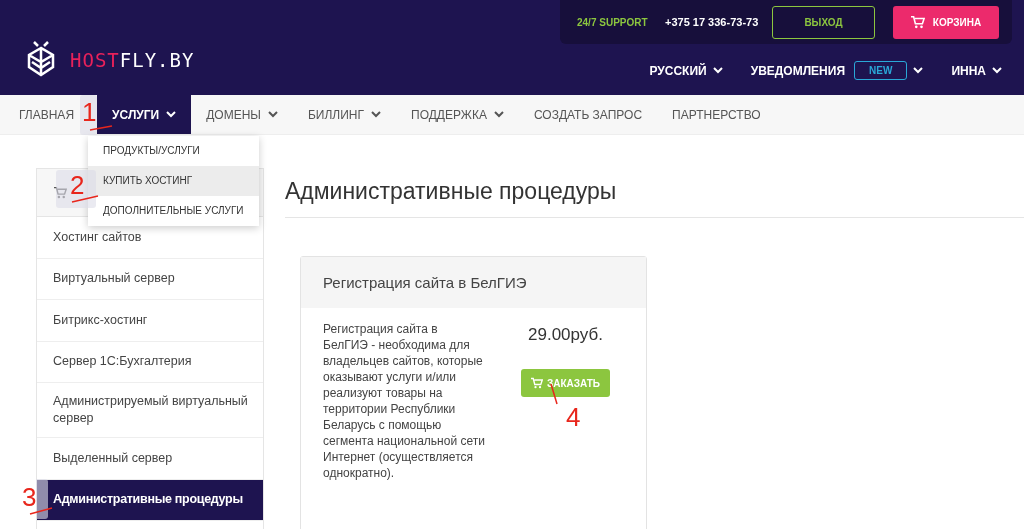 The height and width of the screenshot is (529, 1024). Describe the element at coordinates (654, 193) in the screenshot. I see `page-title: Административные процедуры` at that location.